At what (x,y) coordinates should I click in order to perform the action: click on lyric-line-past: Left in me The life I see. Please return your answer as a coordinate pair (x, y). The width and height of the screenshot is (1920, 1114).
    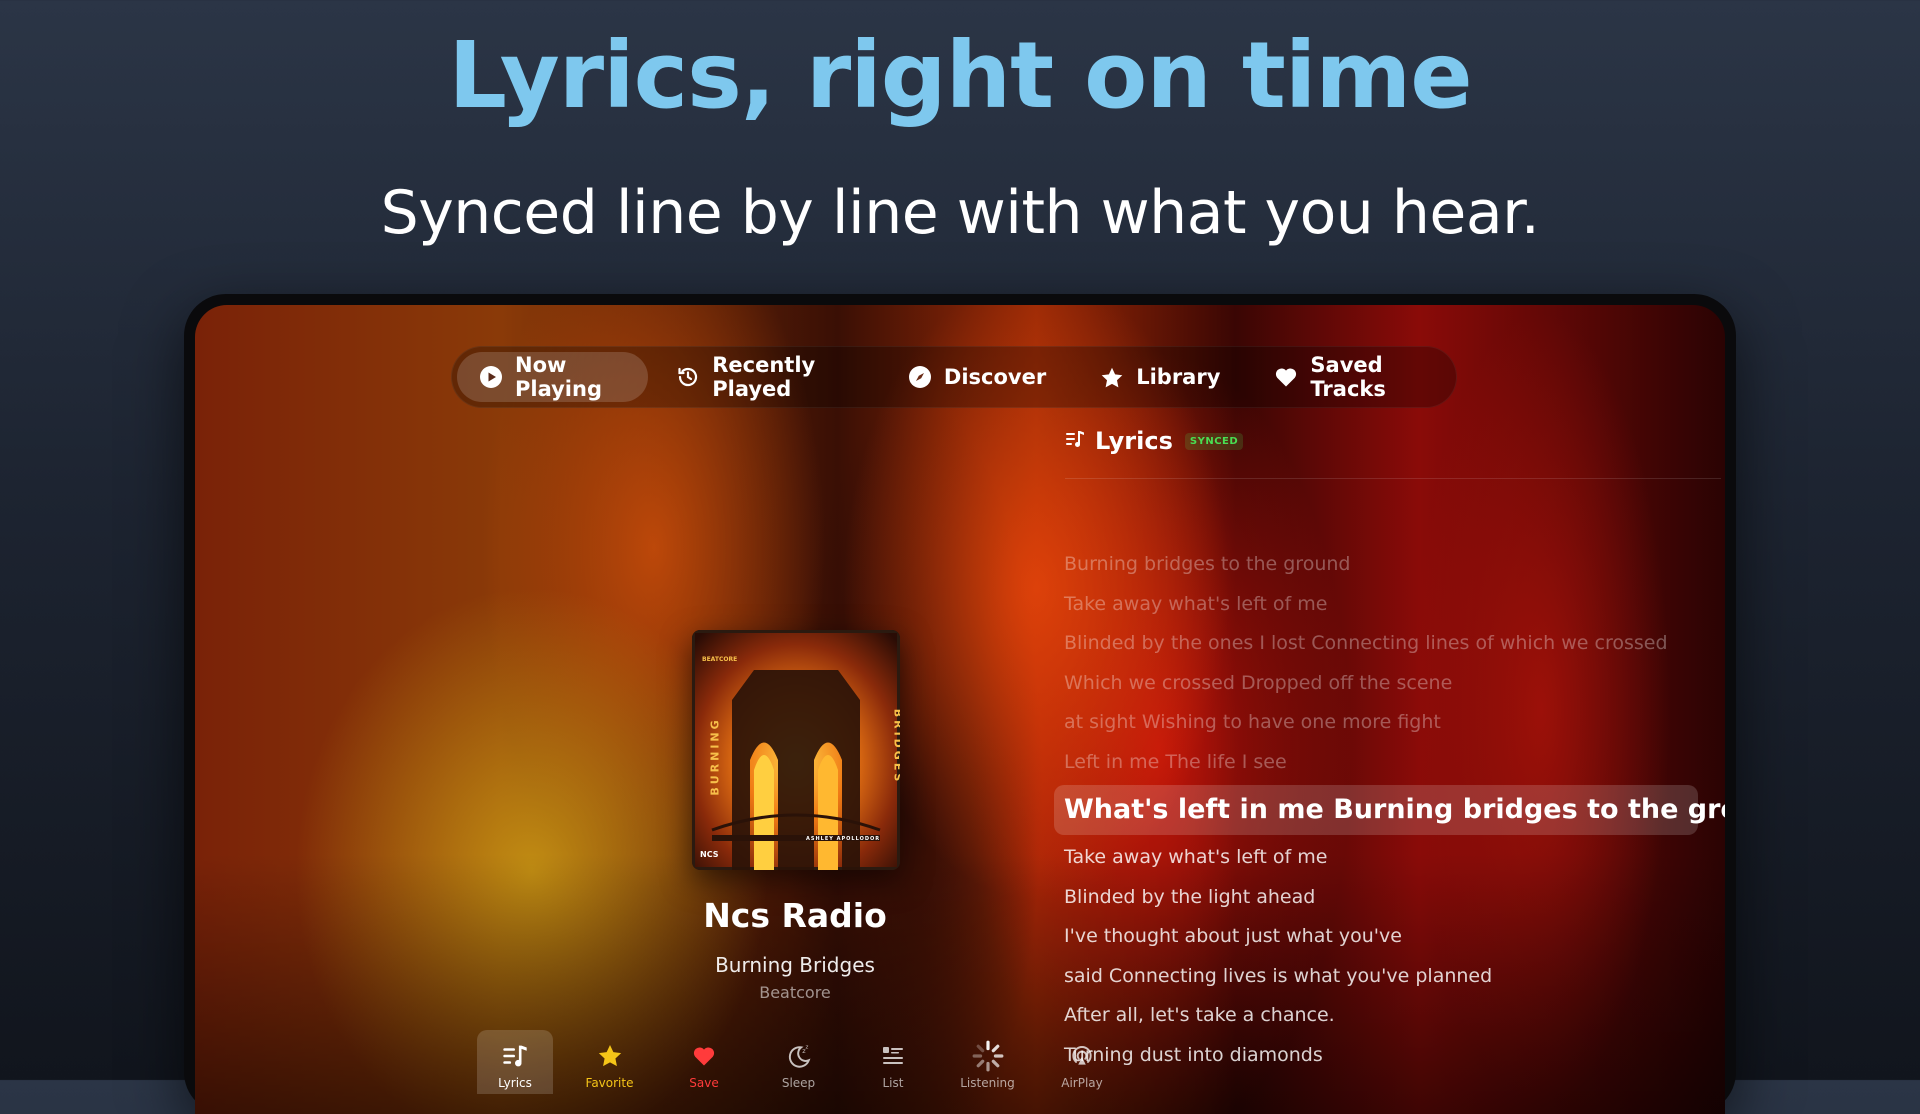
    Looking at the image, I should click on (1376, 763).